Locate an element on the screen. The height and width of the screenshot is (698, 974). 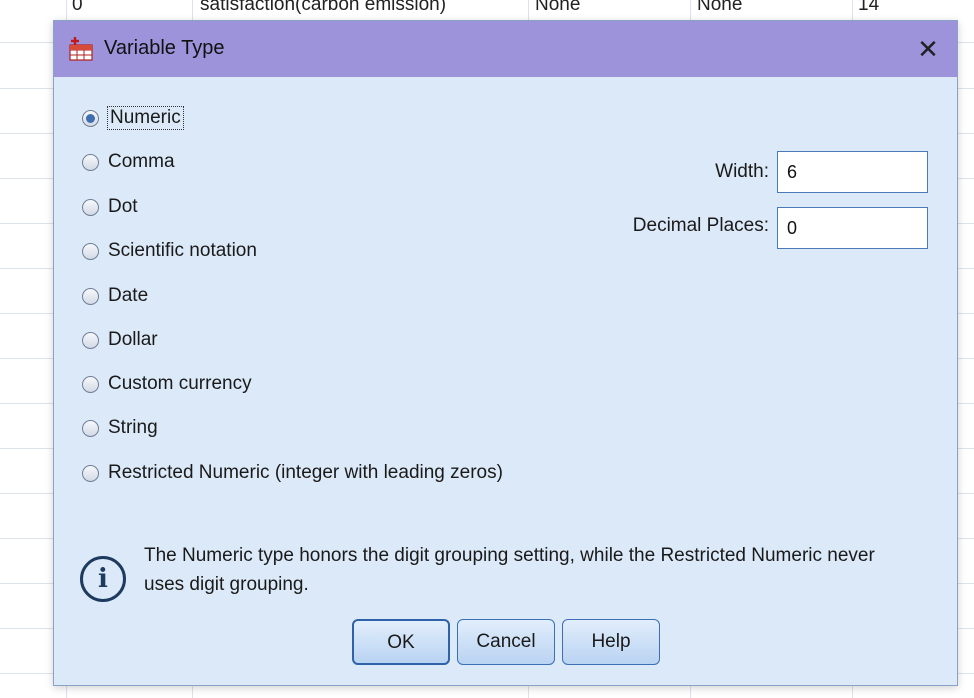
decimal-places-input is located at coordinates (852, 228).